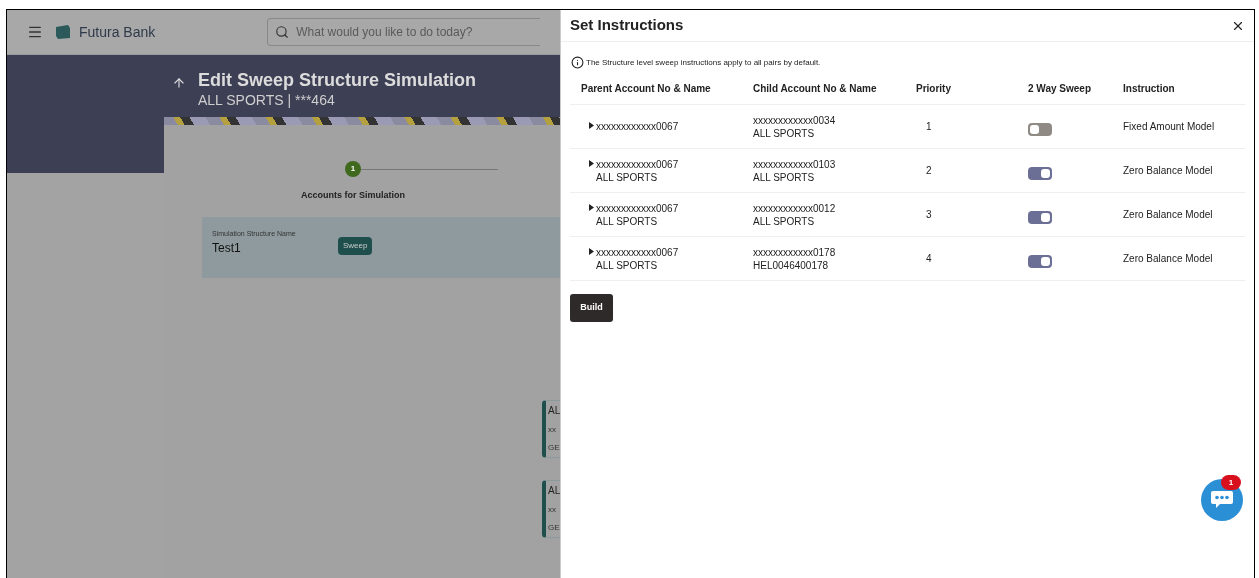 The width and height of the screenshot is (1259, 578). Describe the element at coordinates (63, 32) in the screenshot. I see `logo-icon` at that location.